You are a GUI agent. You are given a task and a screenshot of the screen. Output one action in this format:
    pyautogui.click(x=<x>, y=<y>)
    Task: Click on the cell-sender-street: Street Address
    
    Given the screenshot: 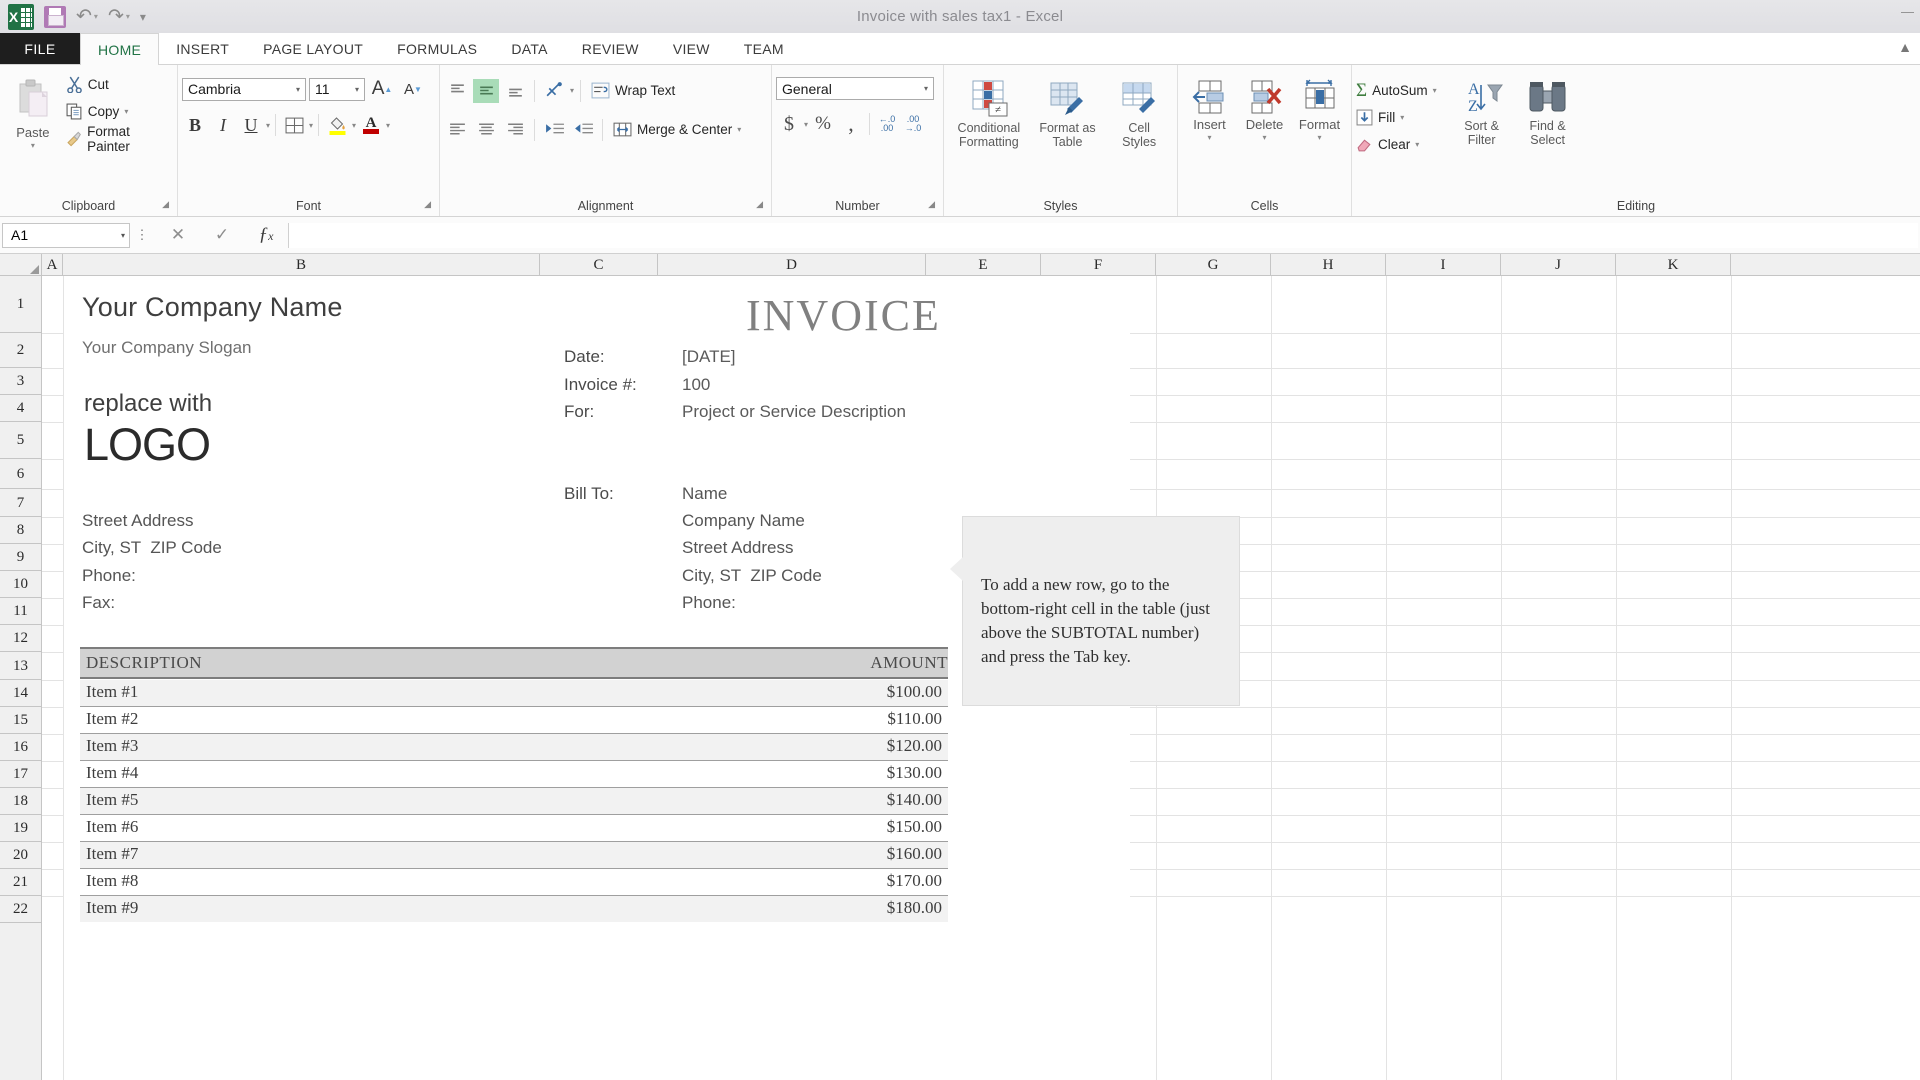 What is the action you would take?
    pyautogui.click(x=138, y=521)
    